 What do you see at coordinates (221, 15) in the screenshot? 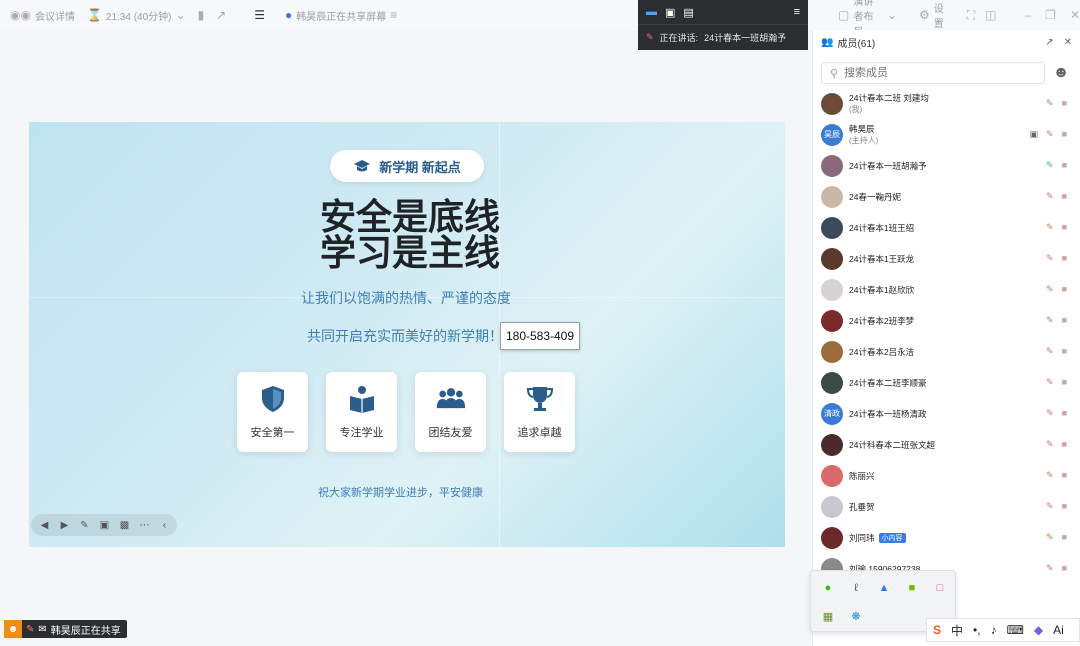
I see `popout-button: ↗` at bounding box center [221, 15].